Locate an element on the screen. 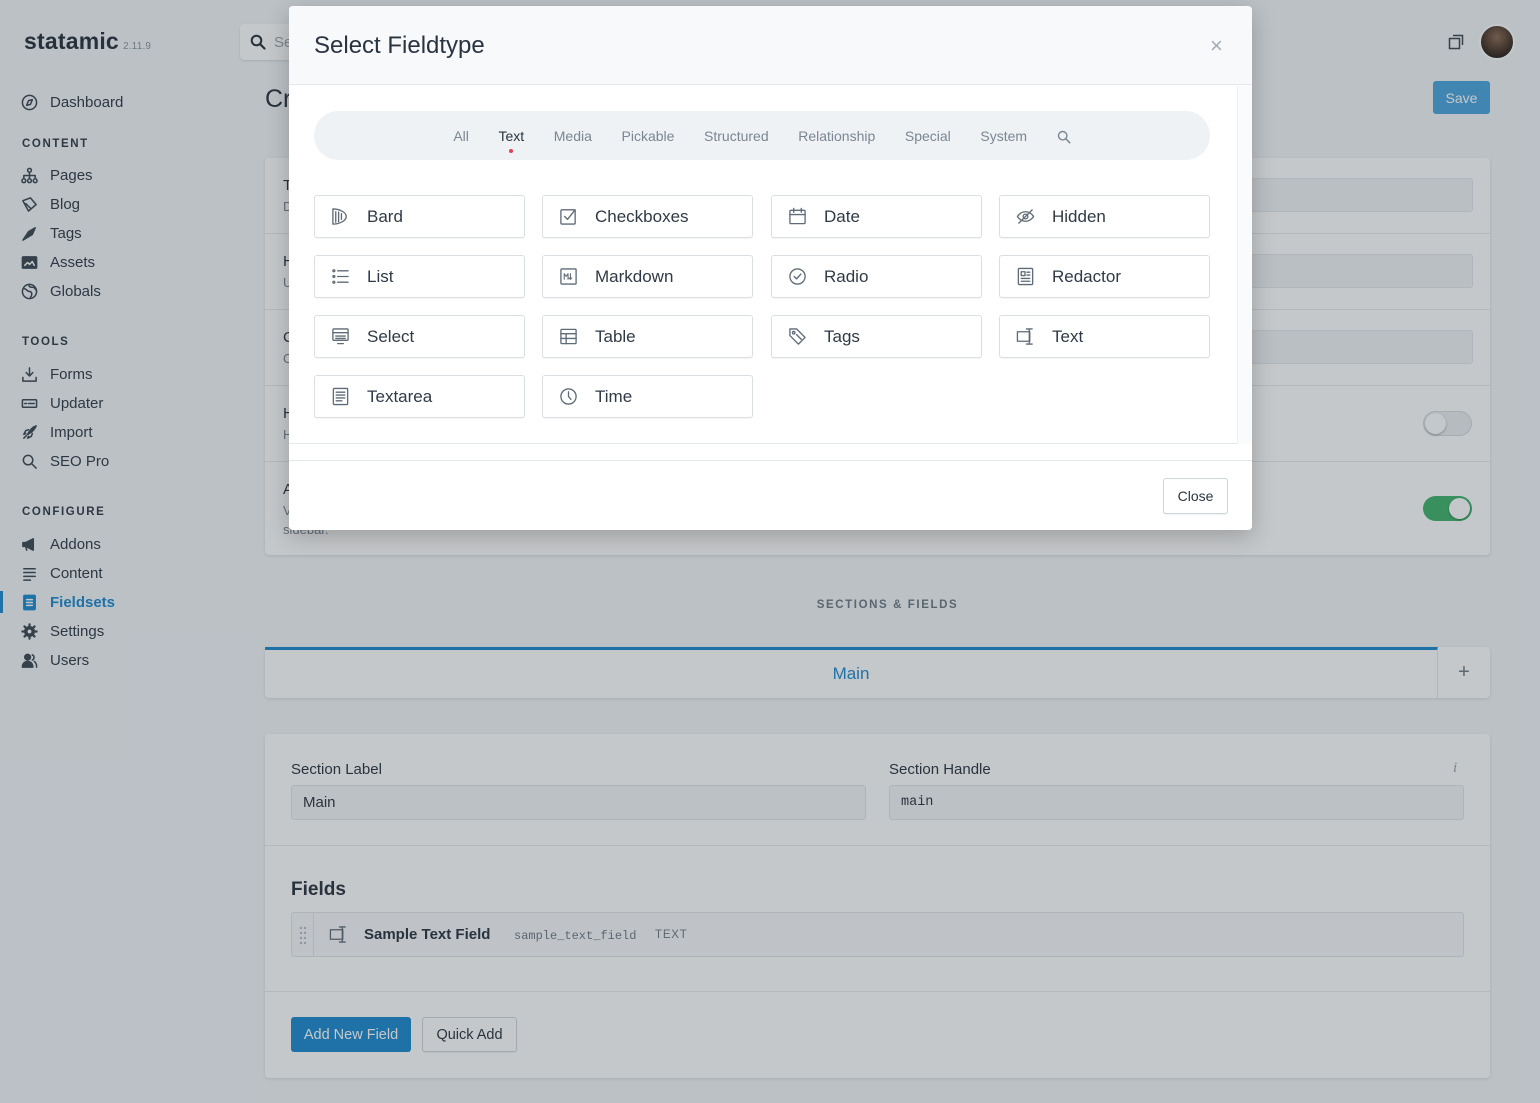 Image resolution: width=1540 pixels, height=1103 pixels. fieldtype-radio: Radio is located at coordinates (876, 276).